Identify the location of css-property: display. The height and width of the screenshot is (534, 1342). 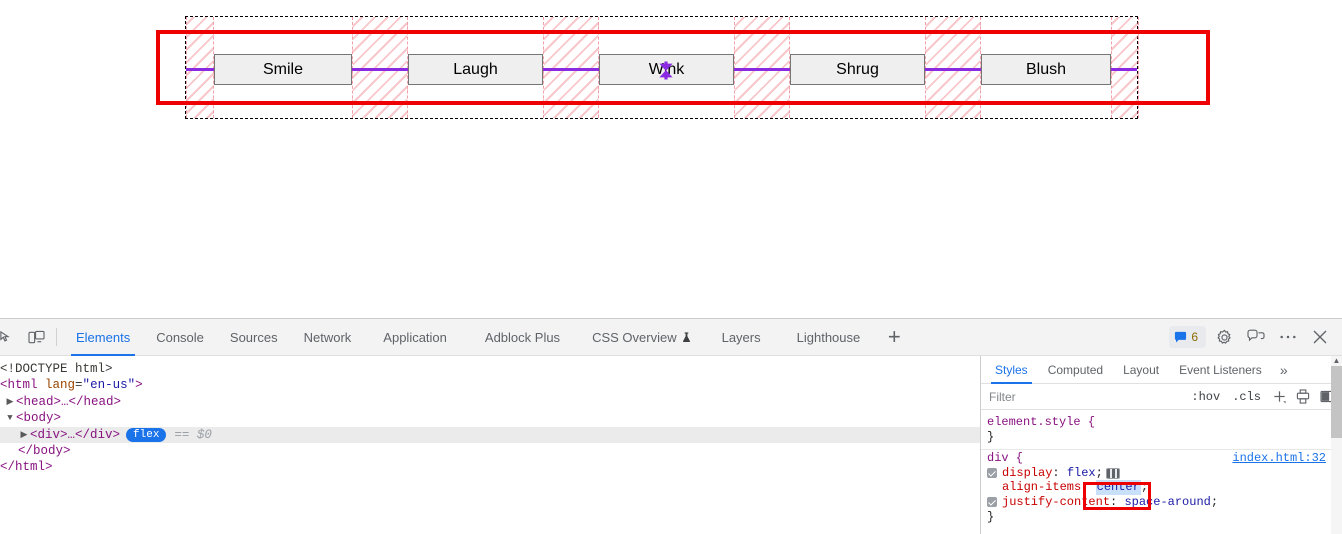
(1027, 473).